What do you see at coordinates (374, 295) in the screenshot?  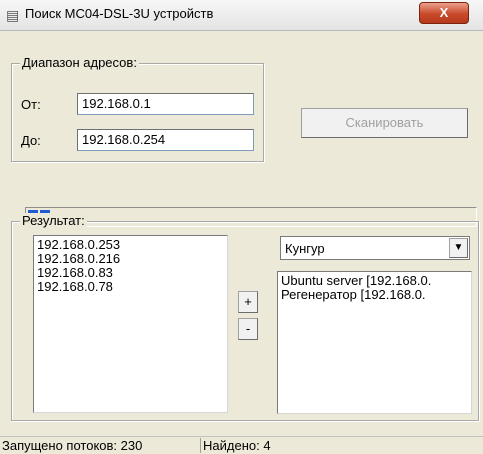 I see `assigned-device-item: Регенератор [192.168.0.` at bounding box center [374, 295].